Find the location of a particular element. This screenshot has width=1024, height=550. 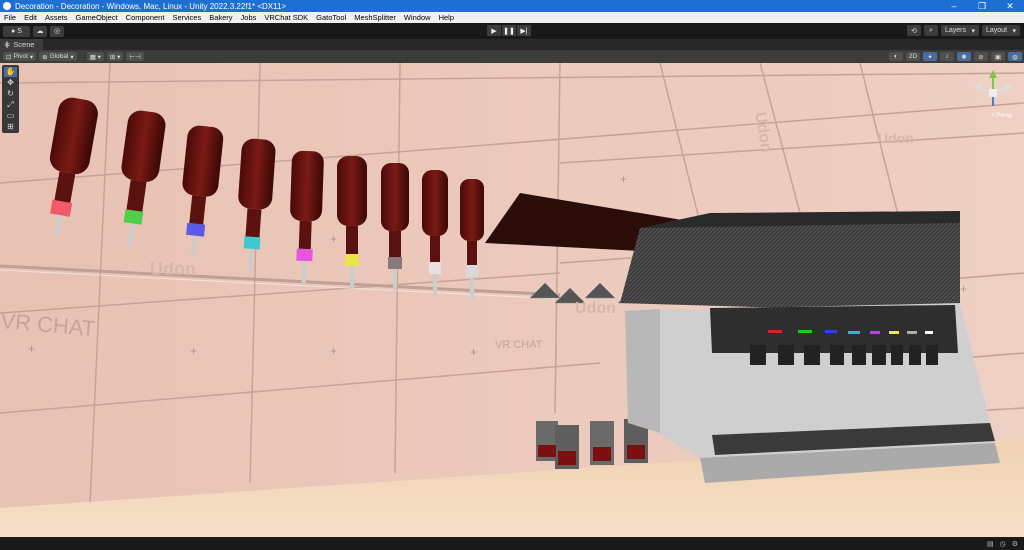

account-button: ● S is located at coordinates (16, 31).